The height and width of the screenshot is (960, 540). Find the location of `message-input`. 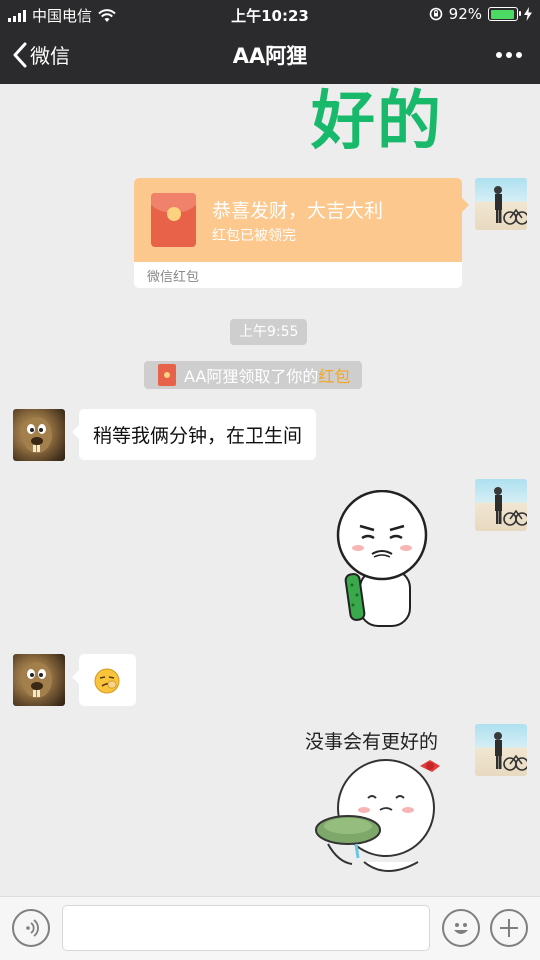

message-input is located at coordinates (246, 928).